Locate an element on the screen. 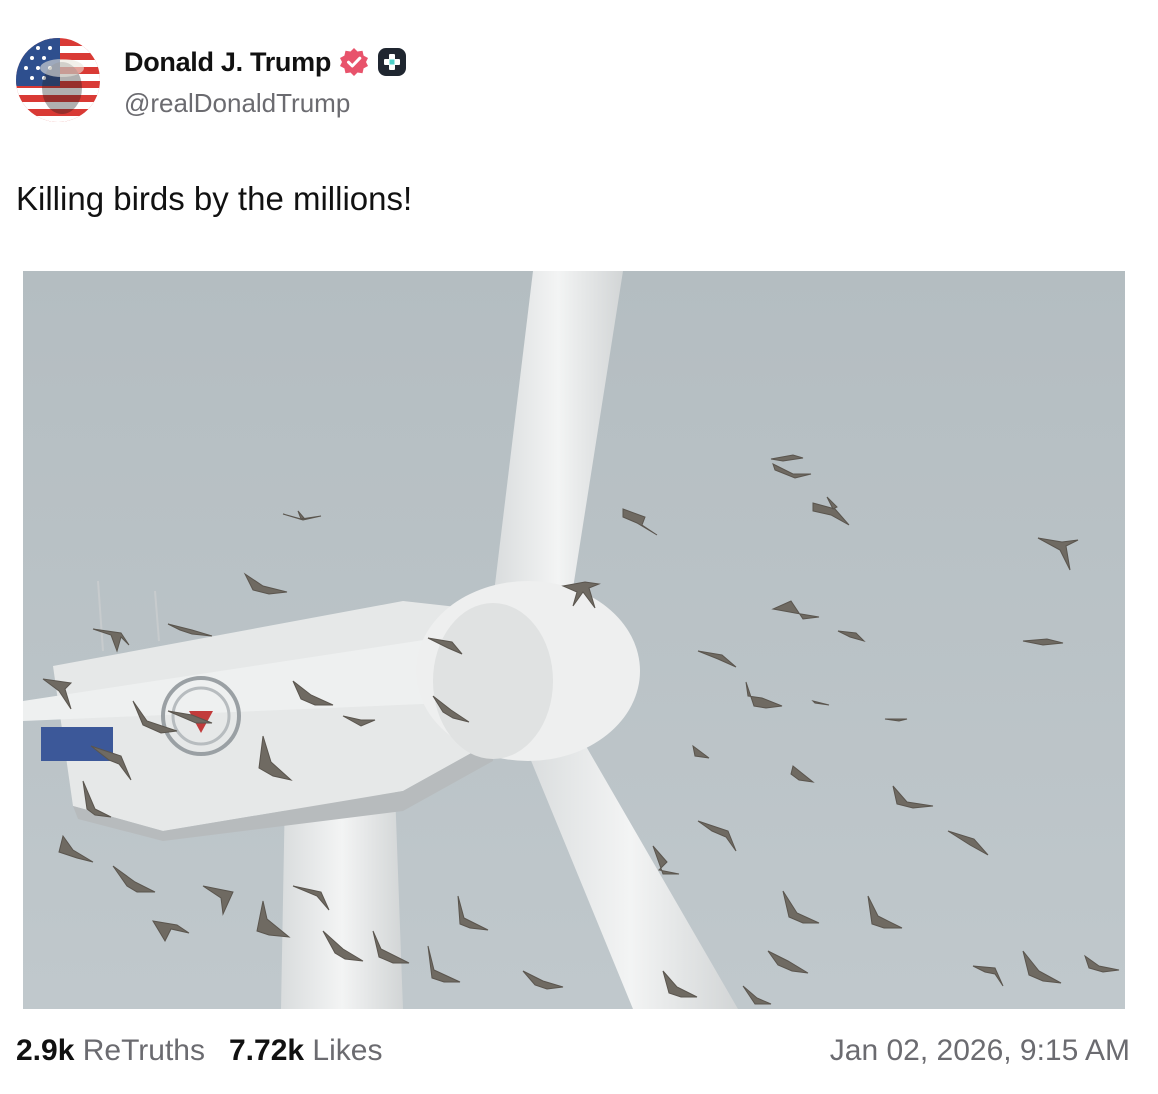  post-text: Killing birds by the millions! is located at coordinates (214, 198).